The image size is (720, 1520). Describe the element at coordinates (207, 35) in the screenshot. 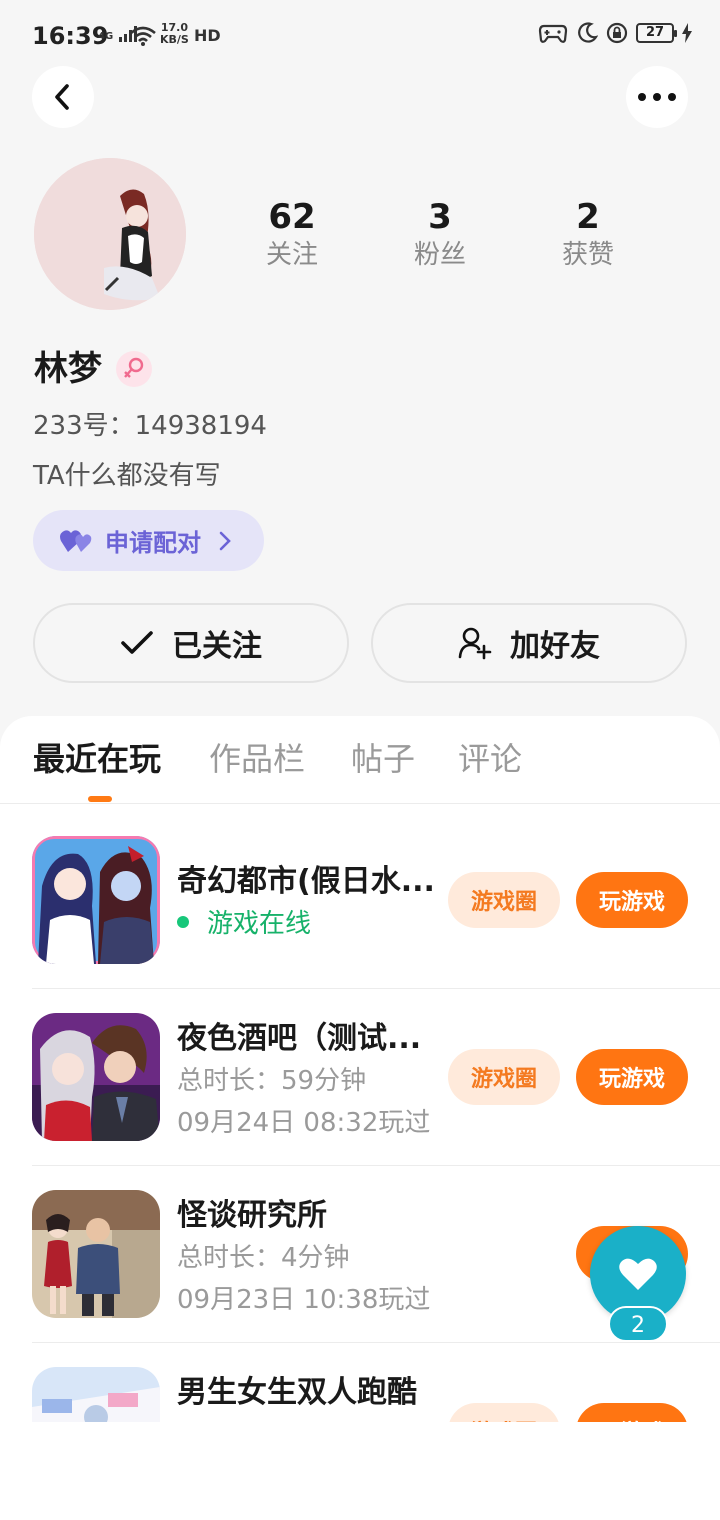

I see `hd-indicator: HD` at that location.